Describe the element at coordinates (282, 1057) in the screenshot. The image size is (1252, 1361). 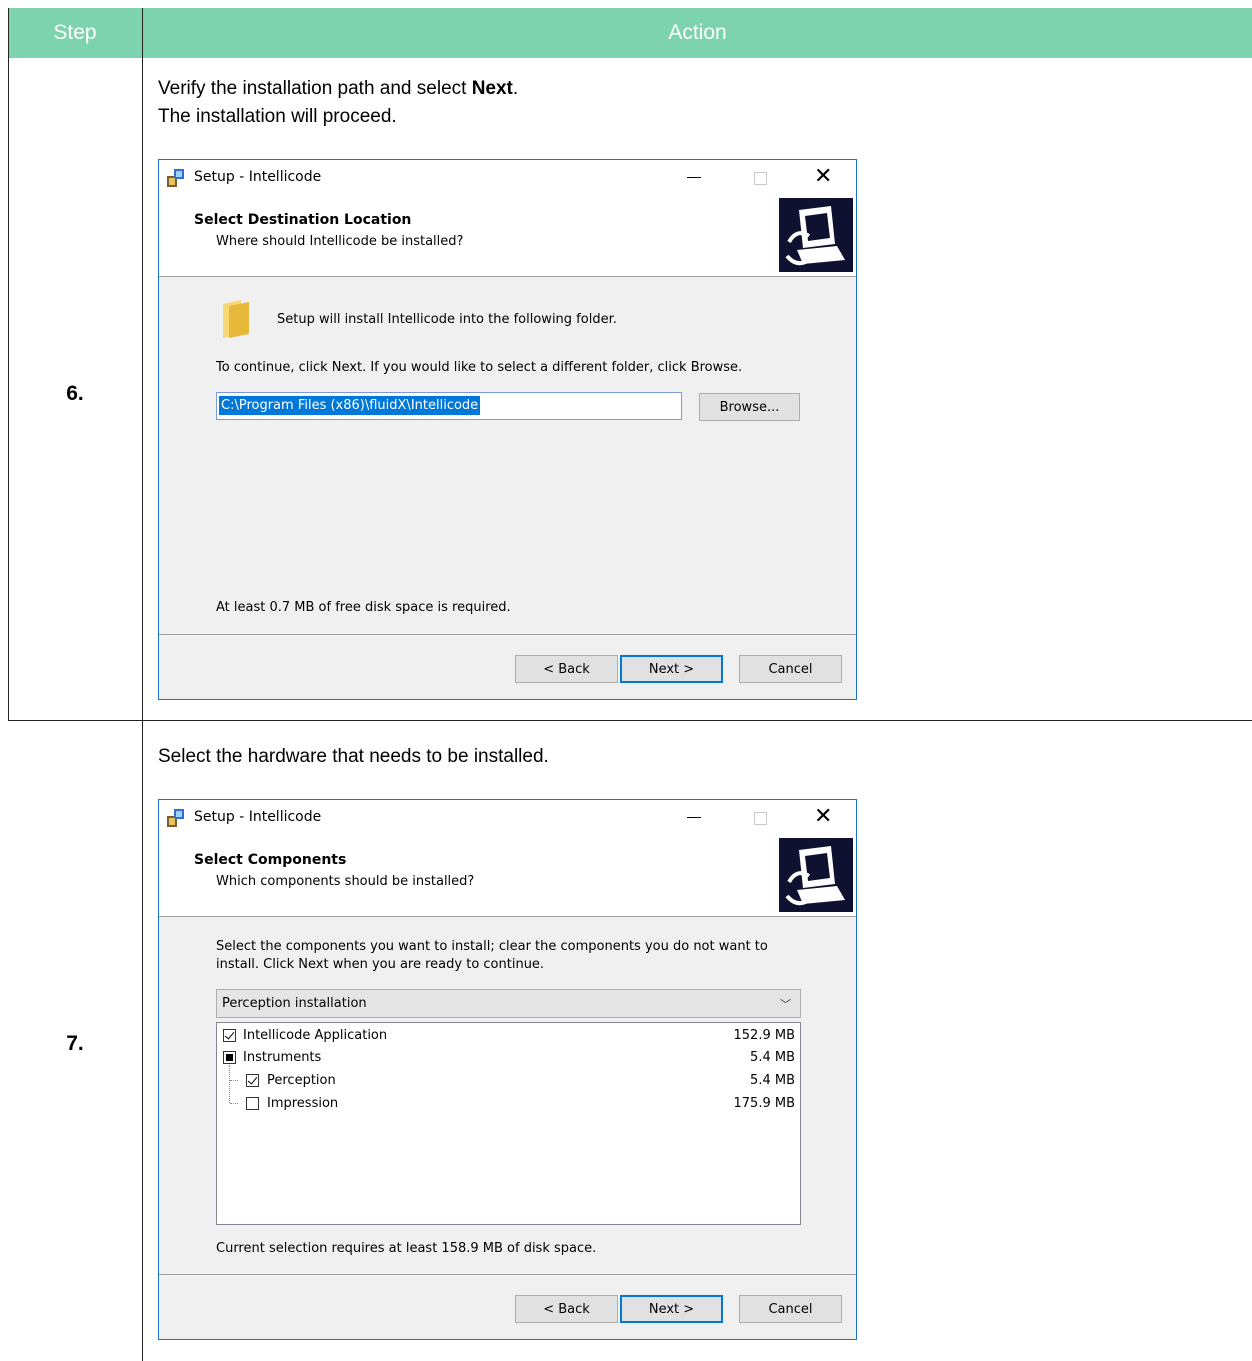
I see `component-label: Instruments` at that location.